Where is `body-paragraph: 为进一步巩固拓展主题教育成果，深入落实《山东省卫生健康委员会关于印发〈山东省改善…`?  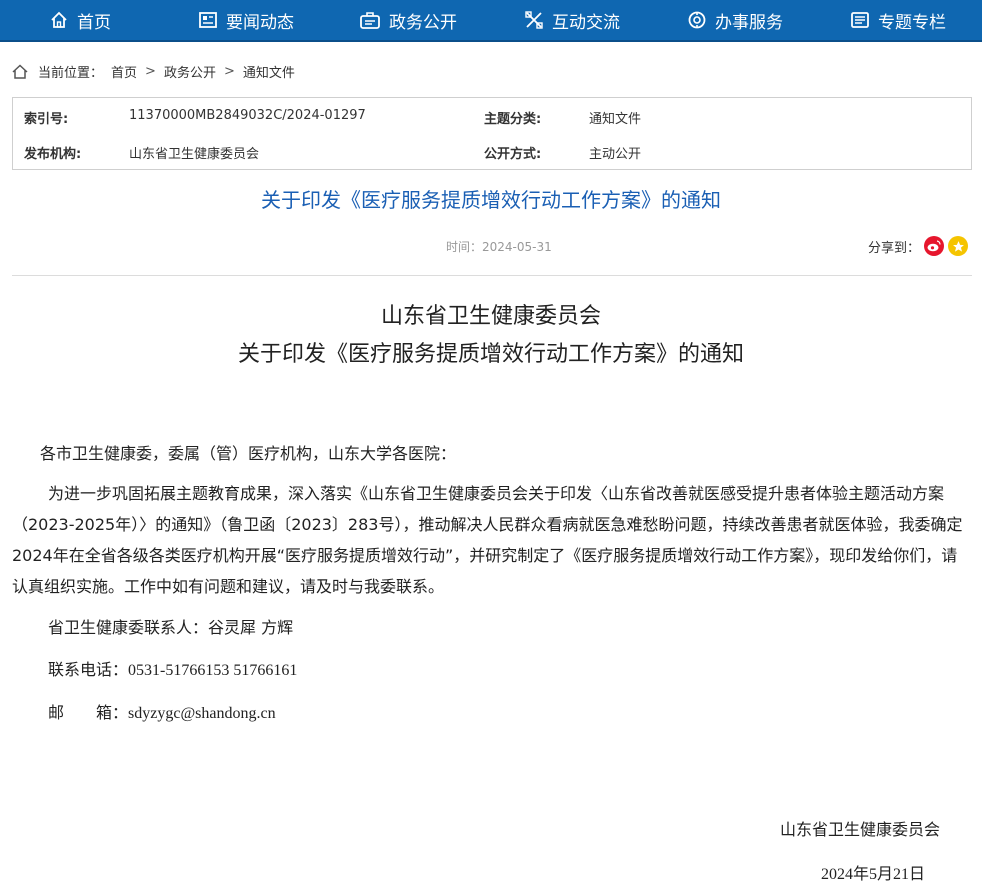
body-paragraph: 为进一步巩固拓展主题教育成果，深入落实《山东省卫生健康委员会关于印发〈山东省改善… is located at coordinates (487, 540).